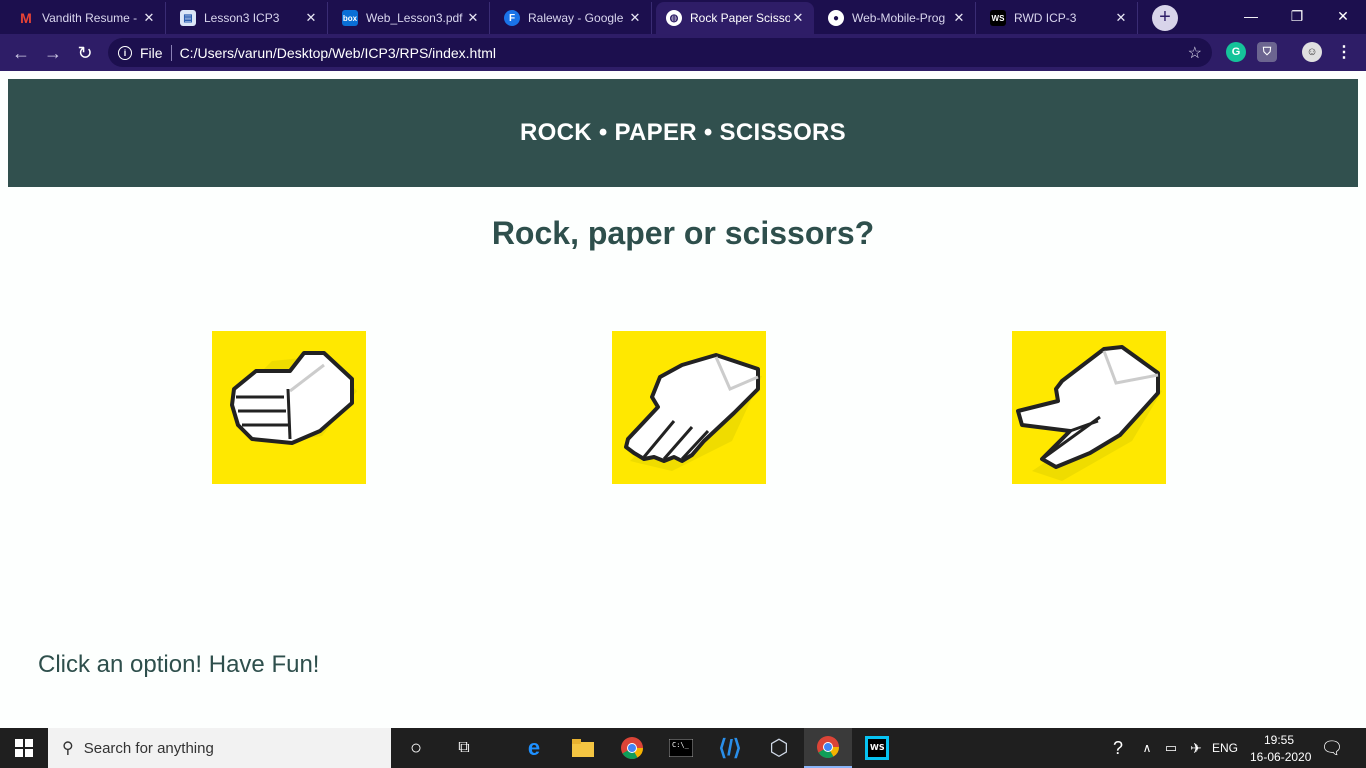 This screenshot has width=1366, height=768. I want to click on page-question: Rock, paper or scissors?, so click(683, 233).